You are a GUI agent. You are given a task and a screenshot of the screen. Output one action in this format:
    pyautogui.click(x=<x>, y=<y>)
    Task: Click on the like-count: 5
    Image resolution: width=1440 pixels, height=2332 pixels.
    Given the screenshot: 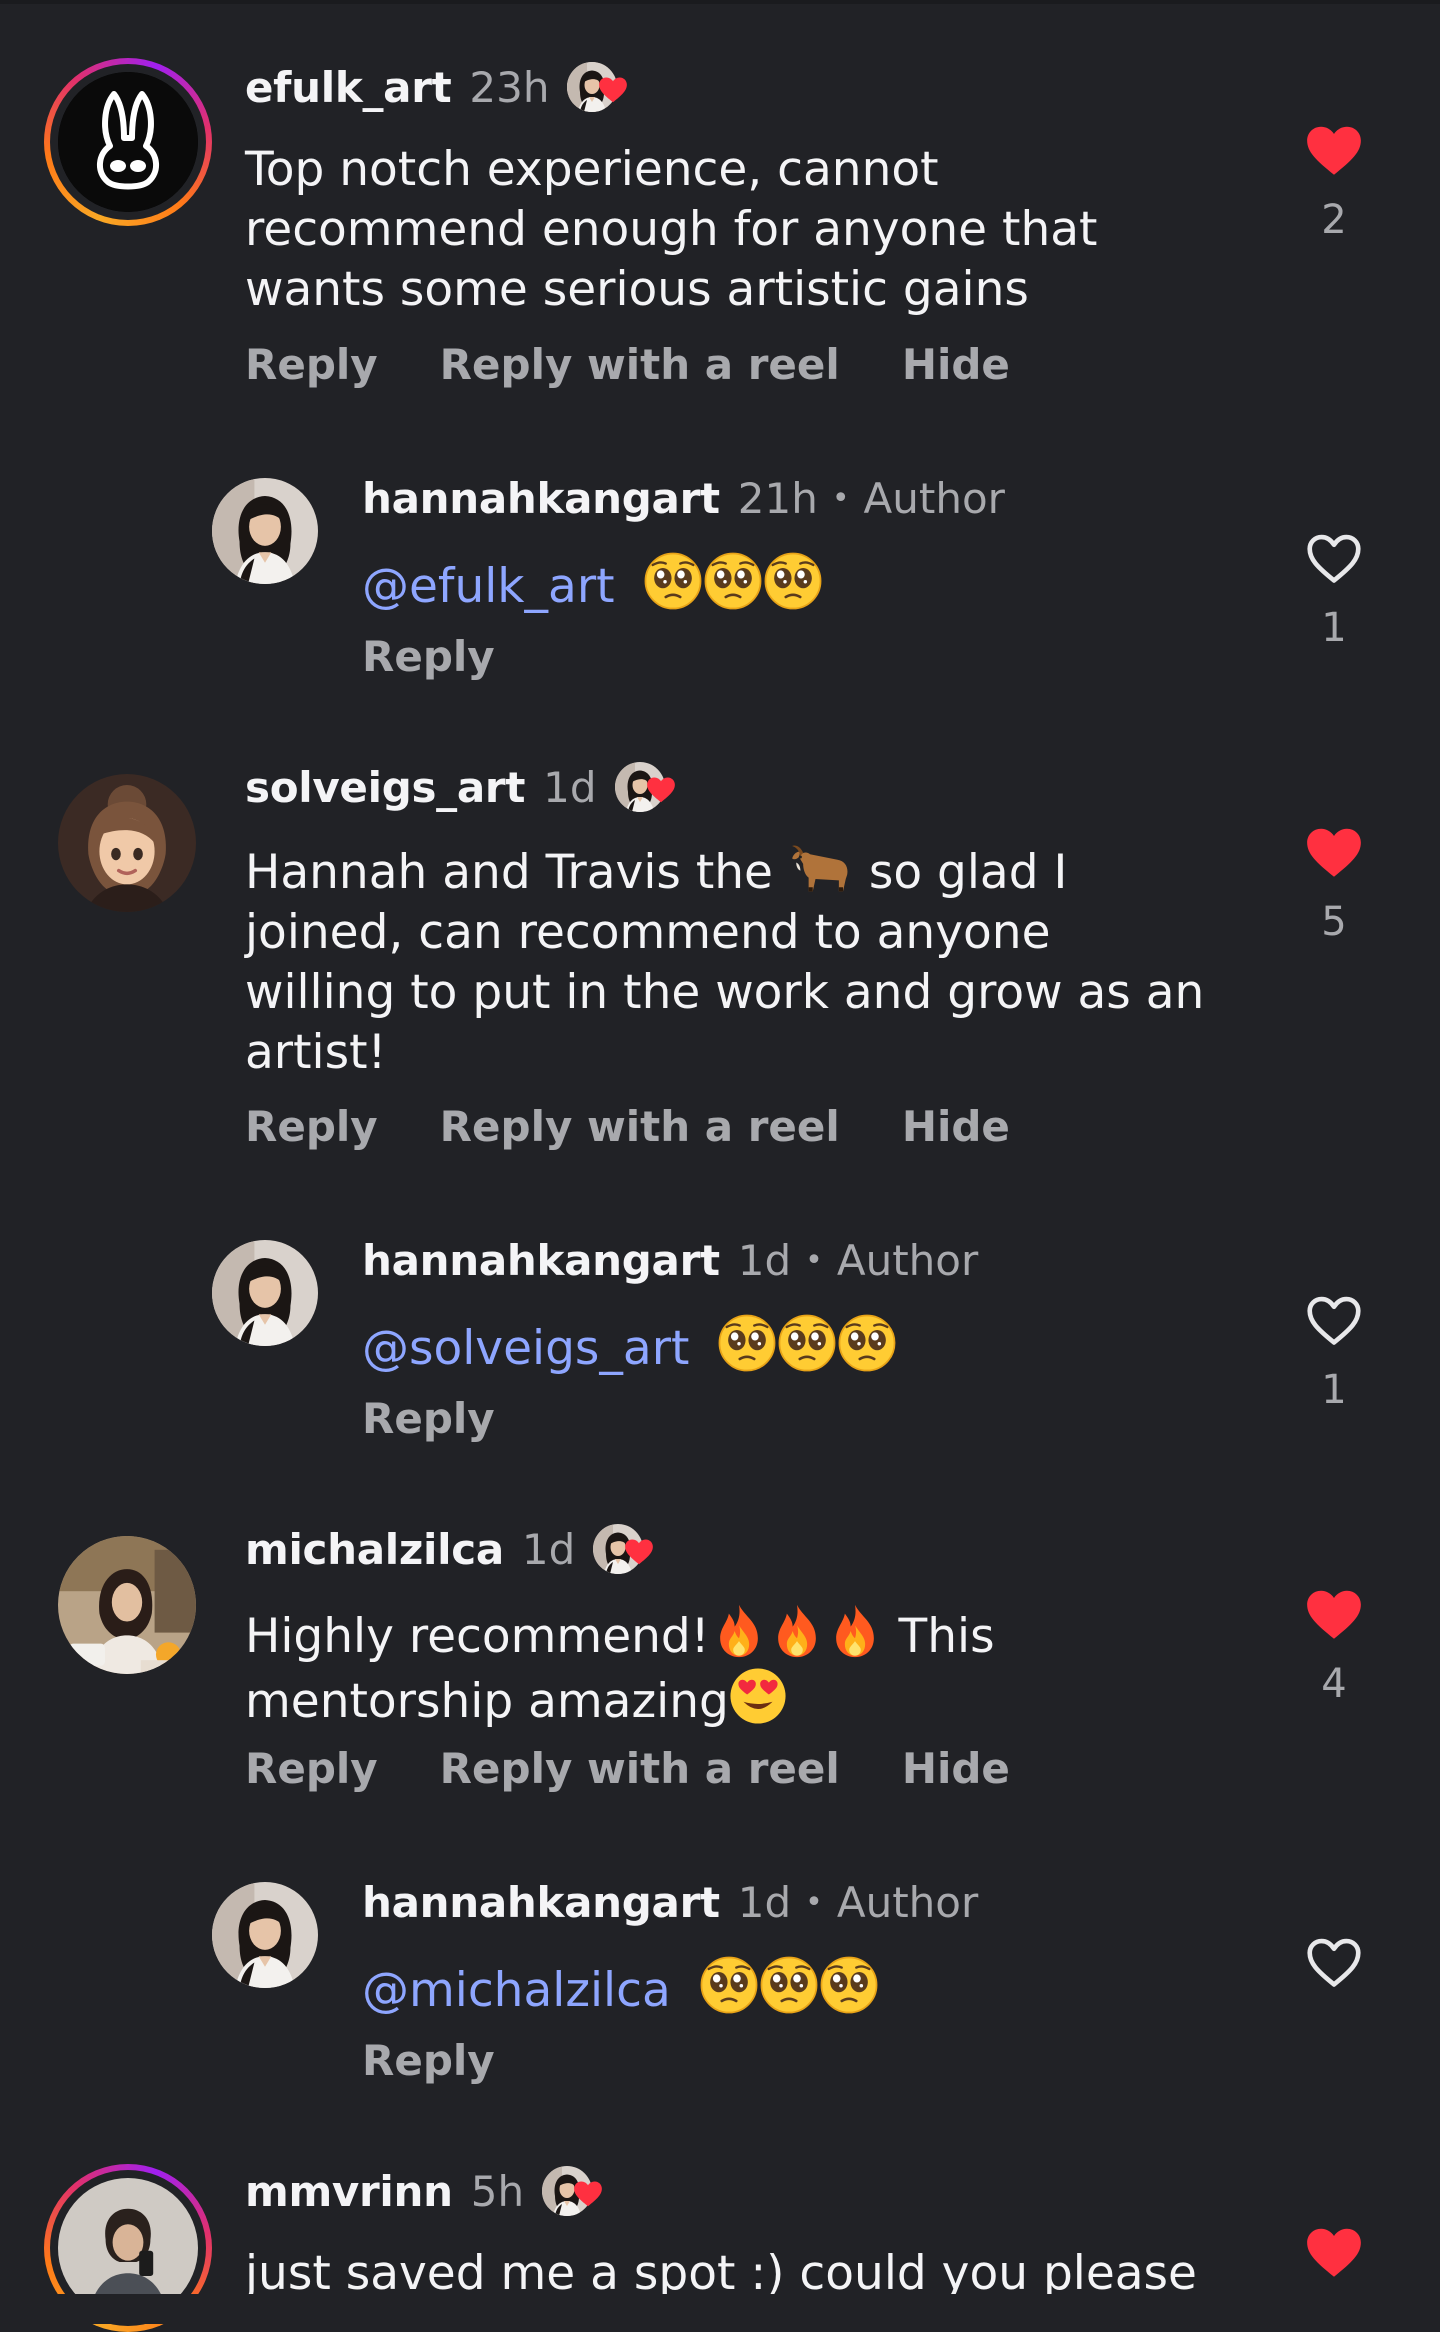 What is the action you would take?
    pyautogui.click(x=1334, y=922)
    